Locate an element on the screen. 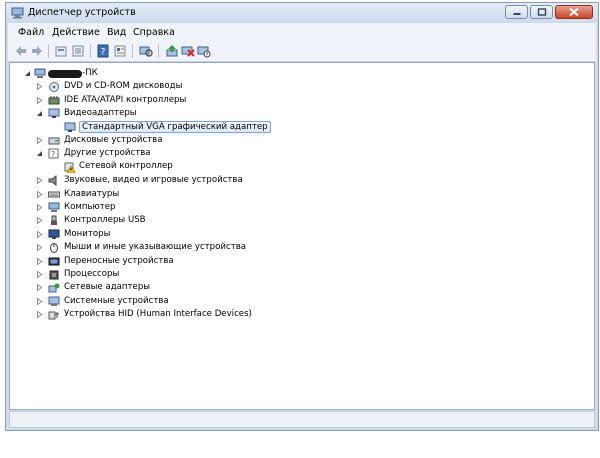 This screenshot has height=458, width=600. tree-item: Видеоадаптеры is located at coordinates (148, 113).